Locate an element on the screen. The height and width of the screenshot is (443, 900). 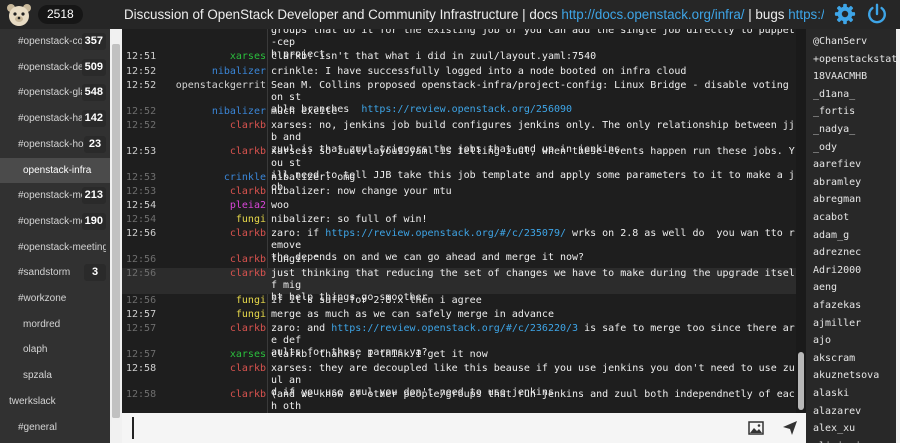
message-timestamp: 12:58 is located at coordinates (141, 394).